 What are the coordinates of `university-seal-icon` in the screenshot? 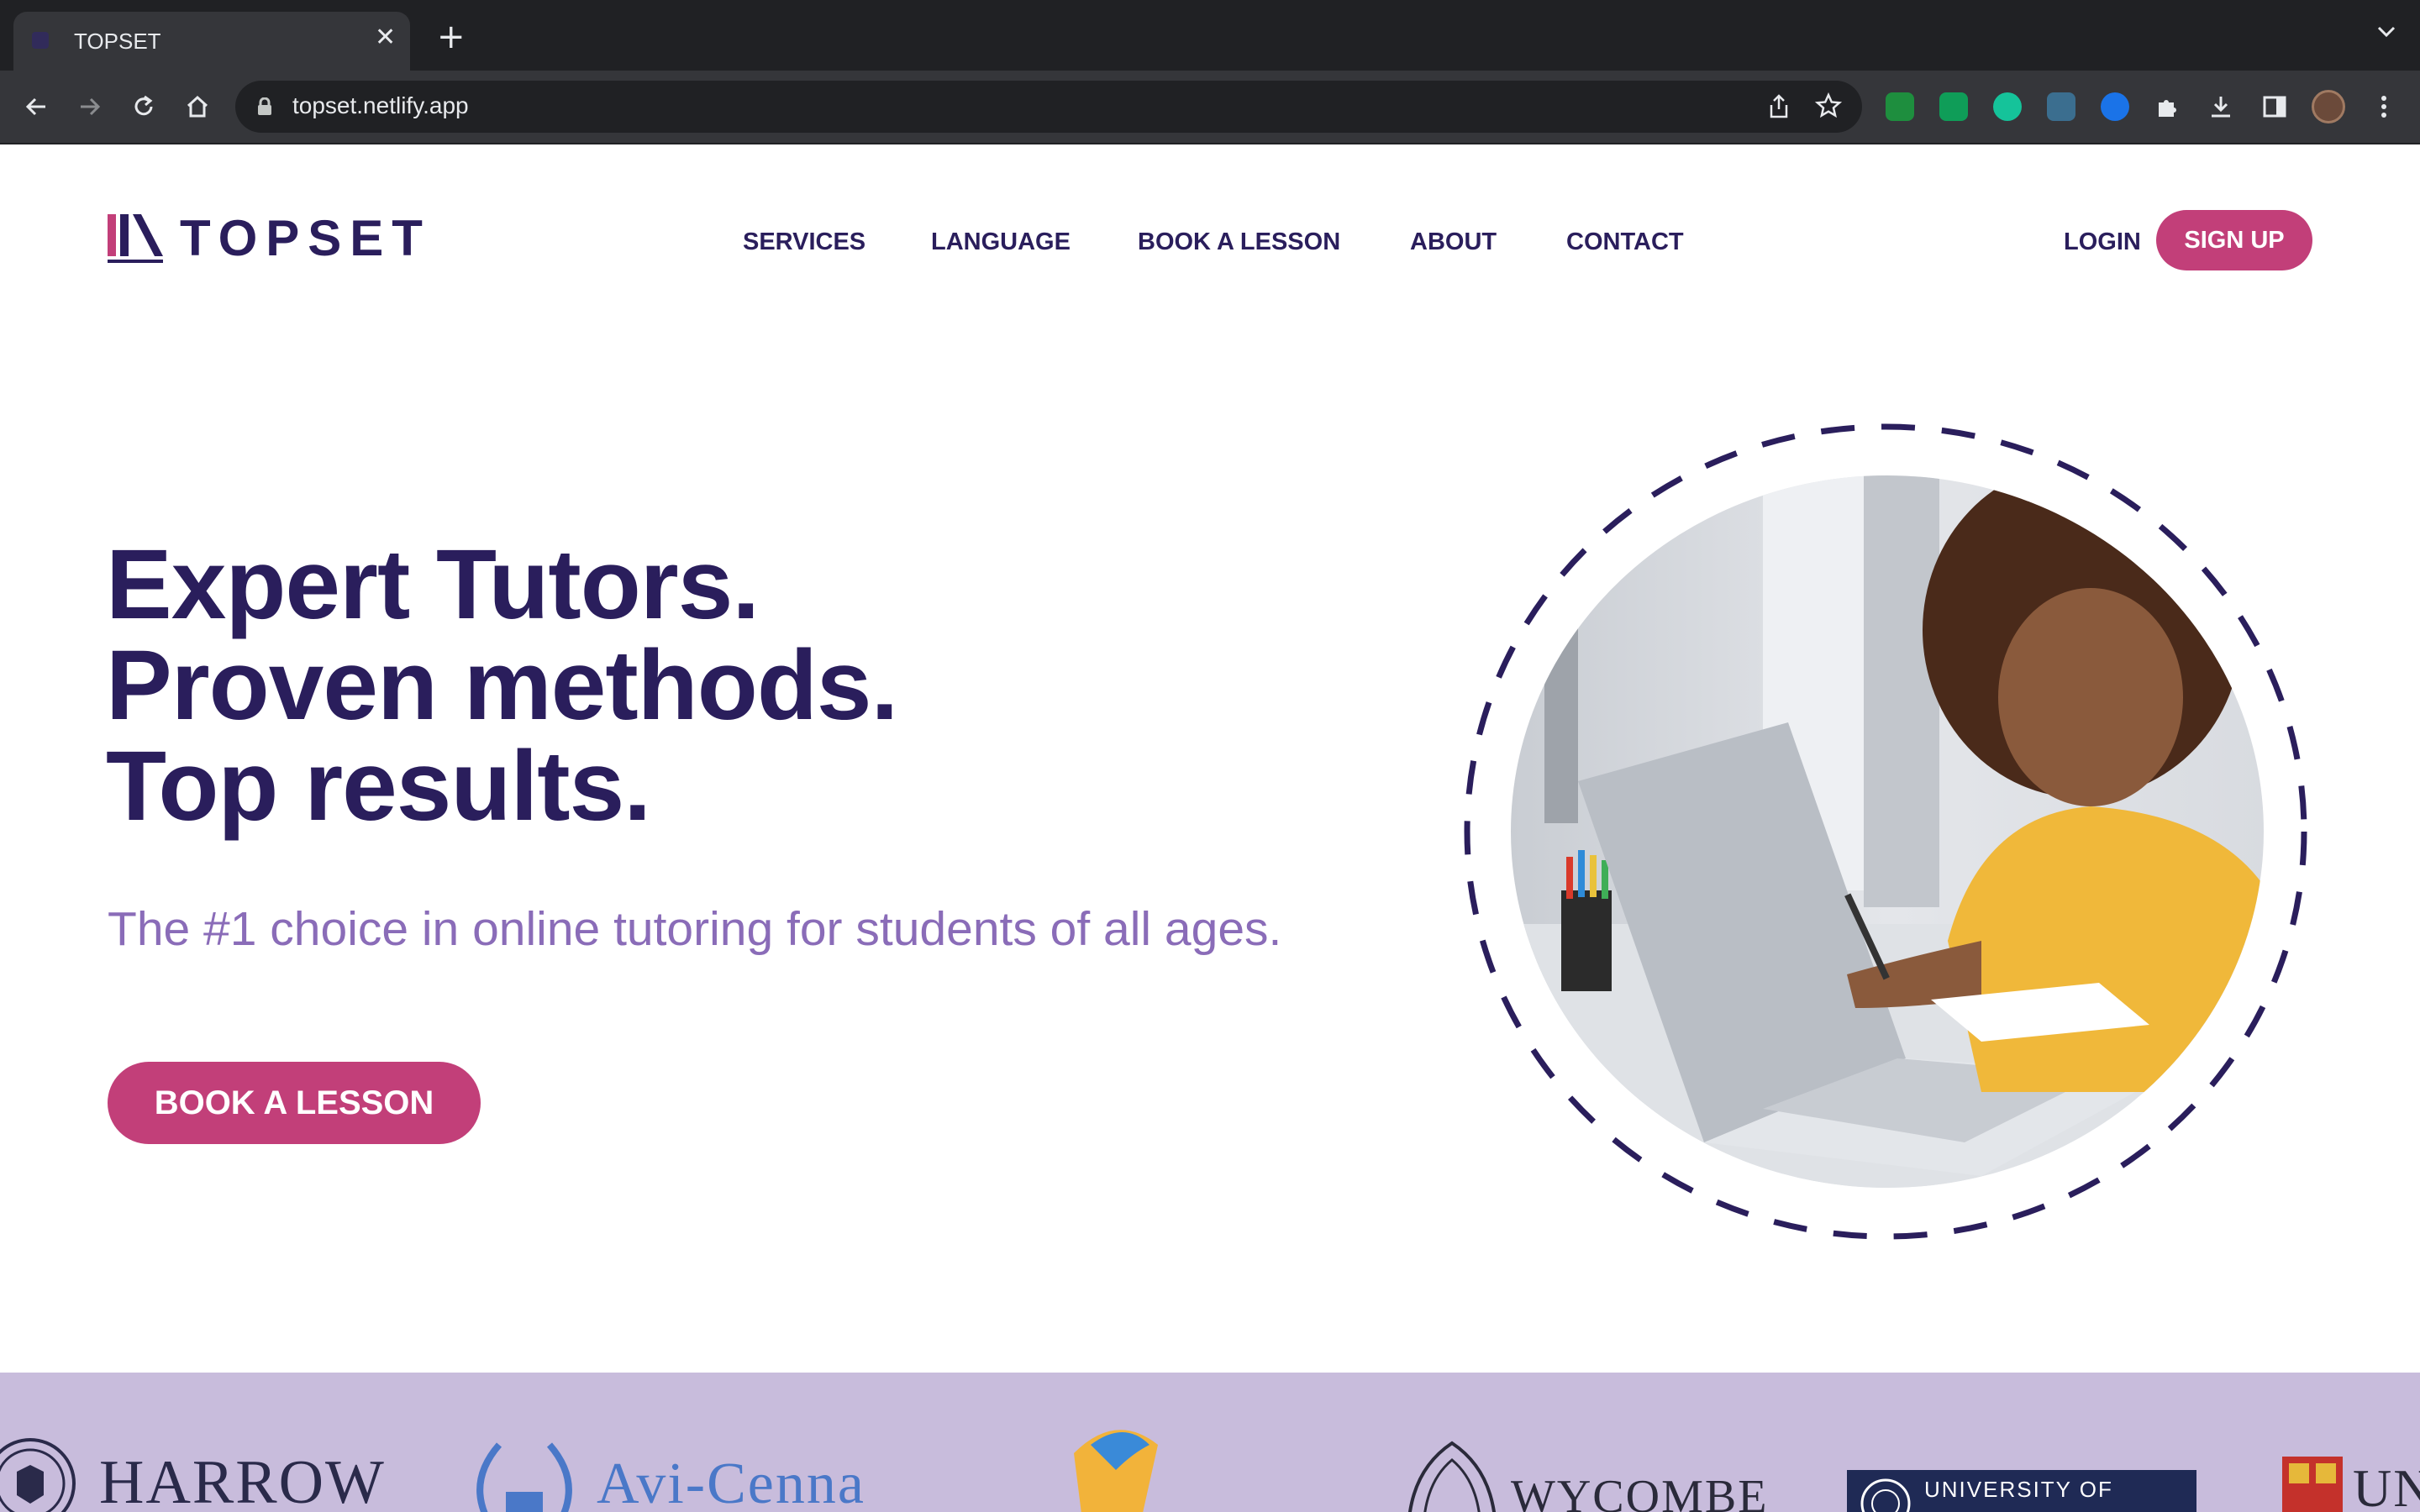 It's located at (1885, 1495).